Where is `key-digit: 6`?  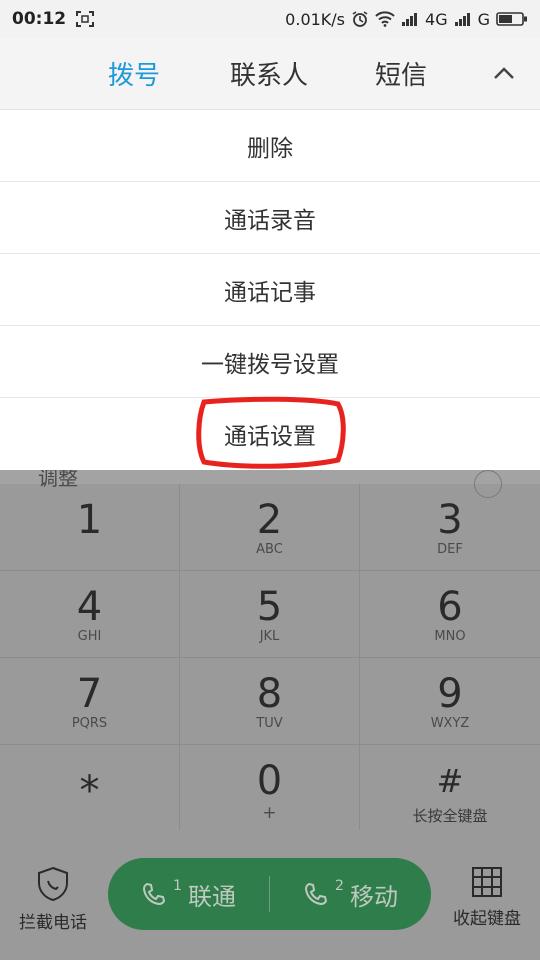 key-digit: 6 is located at coordinates (450, 607).